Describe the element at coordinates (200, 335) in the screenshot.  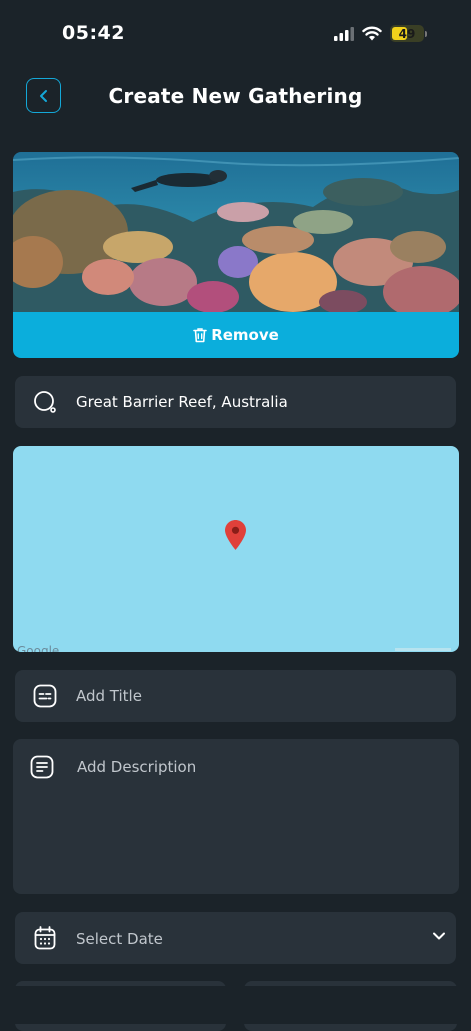
I see `trash-icon` at that location.